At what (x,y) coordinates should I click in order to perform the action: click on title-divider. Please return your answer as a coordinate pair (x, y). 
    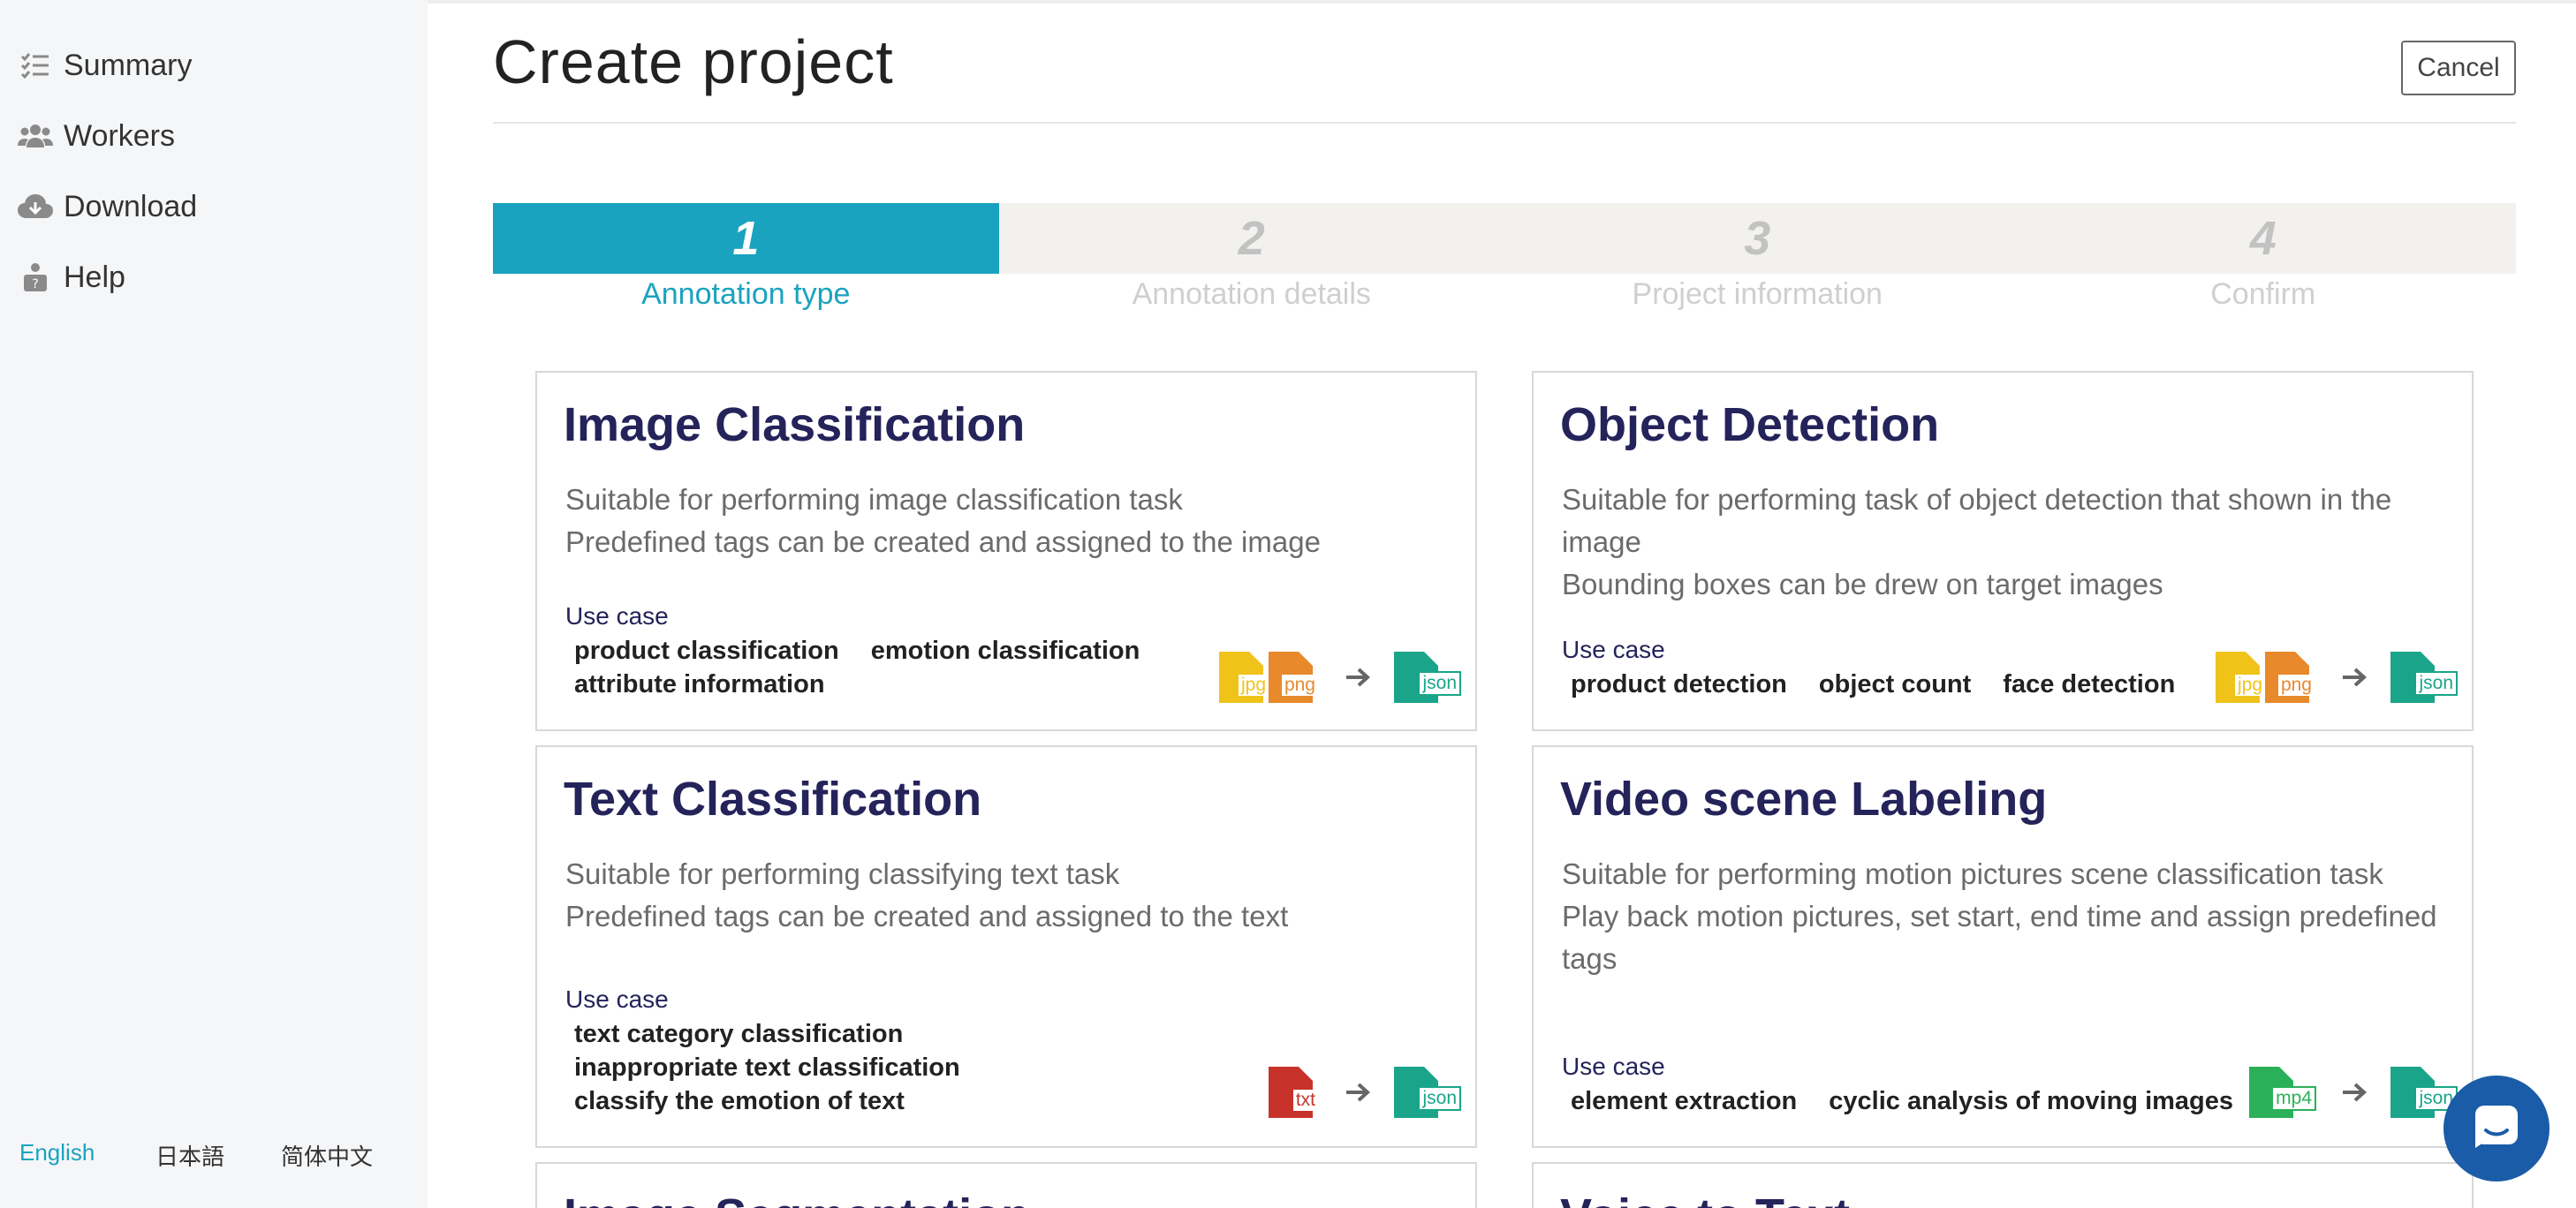
    Looking at the image, I should click on (1504, 123).